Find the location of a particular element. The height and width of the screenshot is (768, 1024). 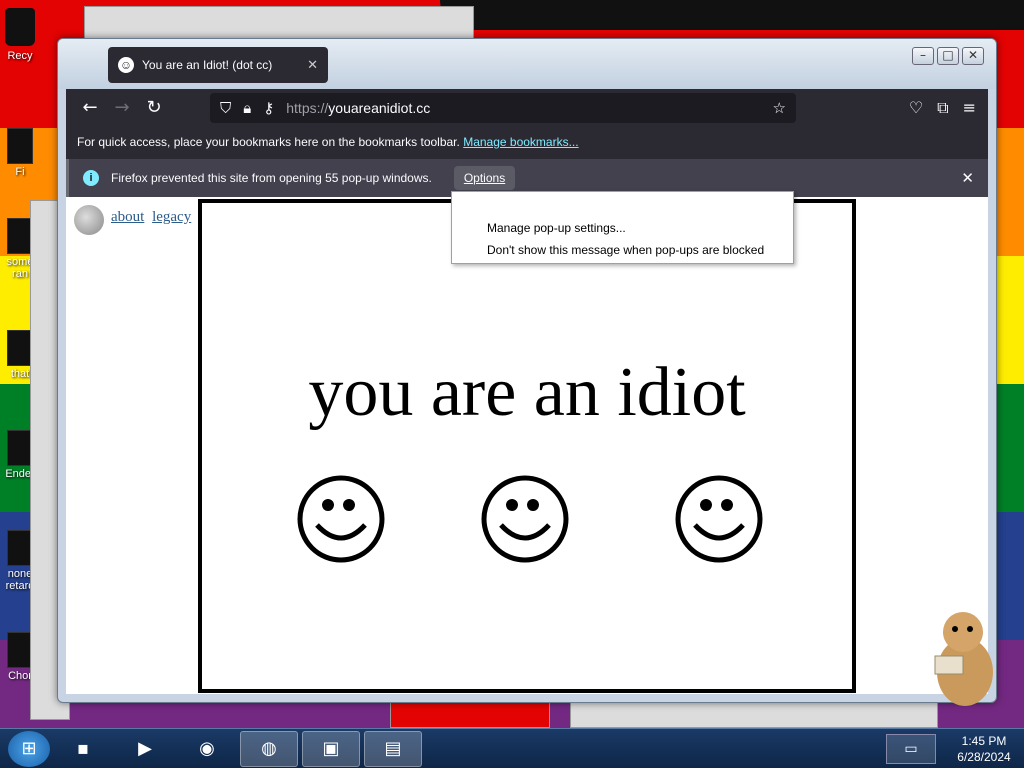

reload-button: ↻ is located at coordinates (154, 108).